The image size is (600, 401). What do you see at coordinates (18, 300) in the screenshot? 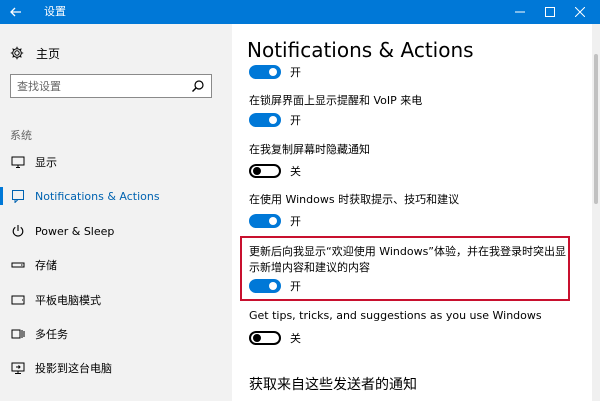
I see `tablet-icon` at bounding box center [18, 300].